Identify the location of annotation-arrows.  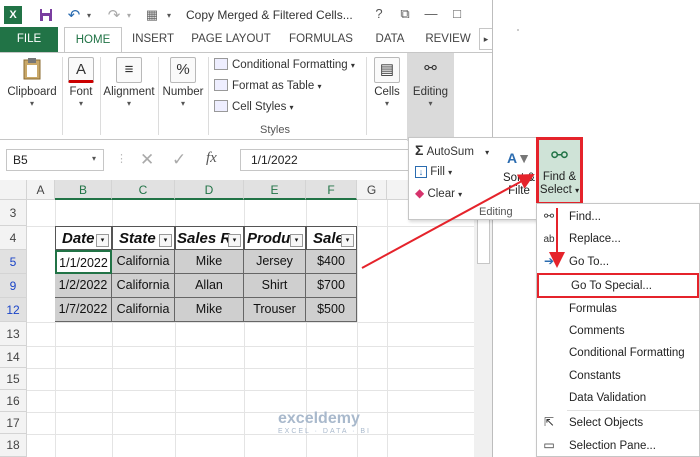
(463, 221).